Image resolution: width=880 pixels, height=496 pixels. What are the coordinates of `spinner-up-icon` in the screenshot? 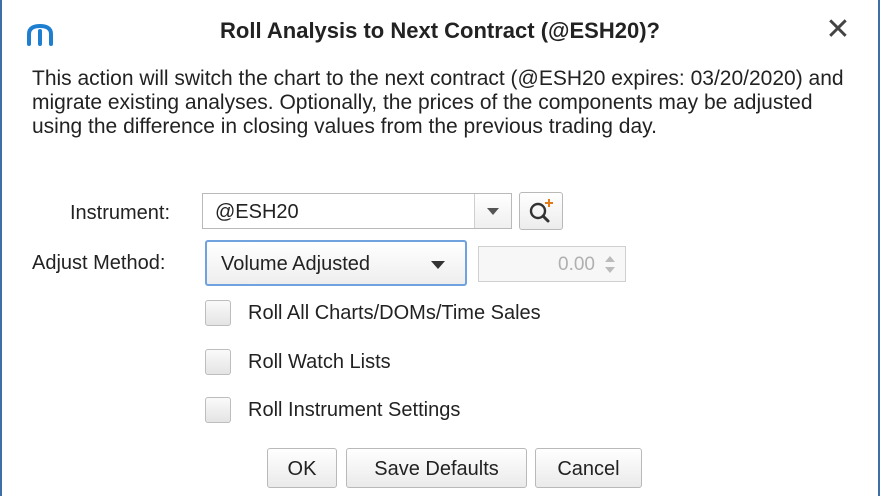 It's located at (610, 259).